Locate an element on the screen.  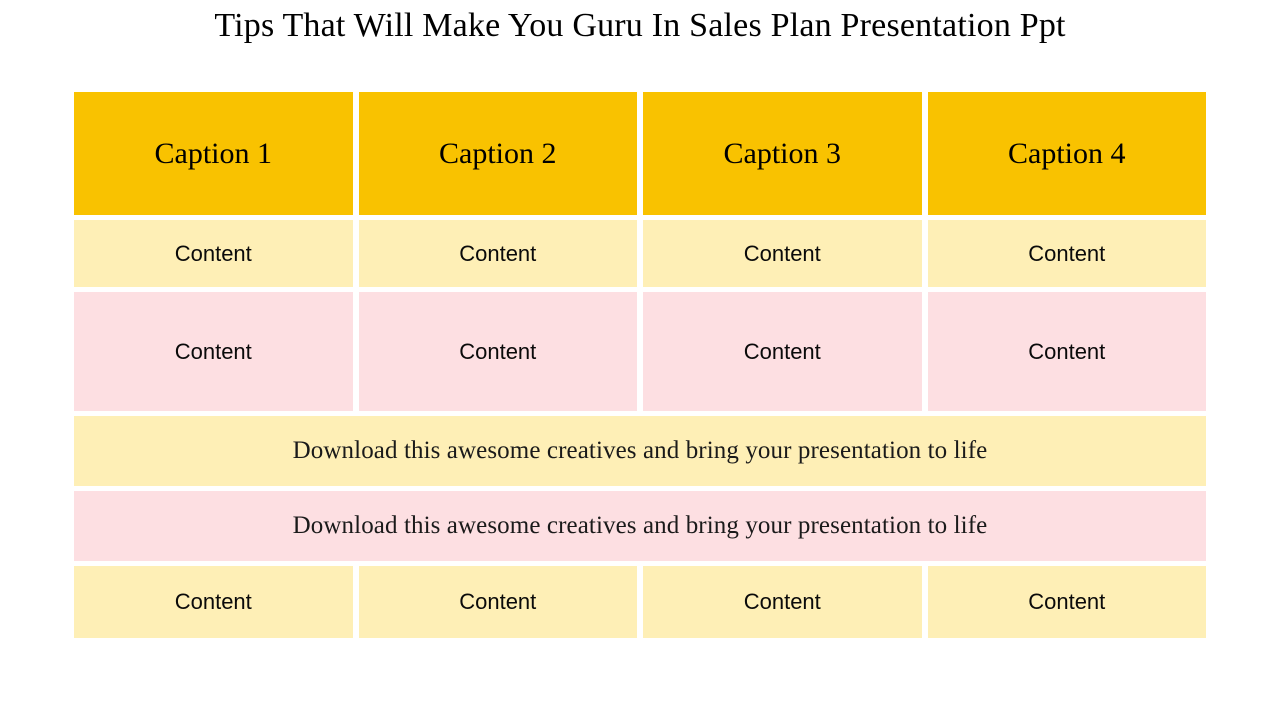
content-row3-cell-2: Content is located at coordinates (497, 602).